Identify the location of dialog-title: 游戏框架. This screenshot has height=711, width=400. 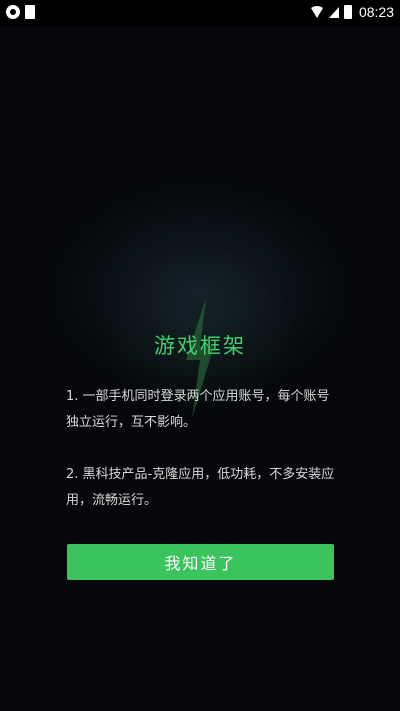
(200, 346).